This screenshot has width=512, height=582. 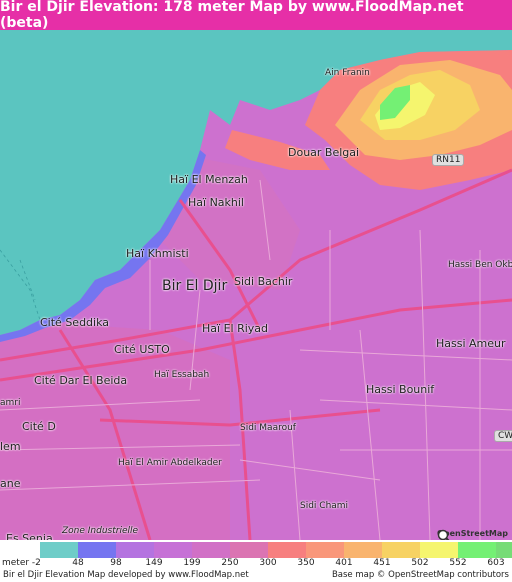 I want to click on place-hai-el-menzah: Haï El Menzah, so click(x=209, y=179).